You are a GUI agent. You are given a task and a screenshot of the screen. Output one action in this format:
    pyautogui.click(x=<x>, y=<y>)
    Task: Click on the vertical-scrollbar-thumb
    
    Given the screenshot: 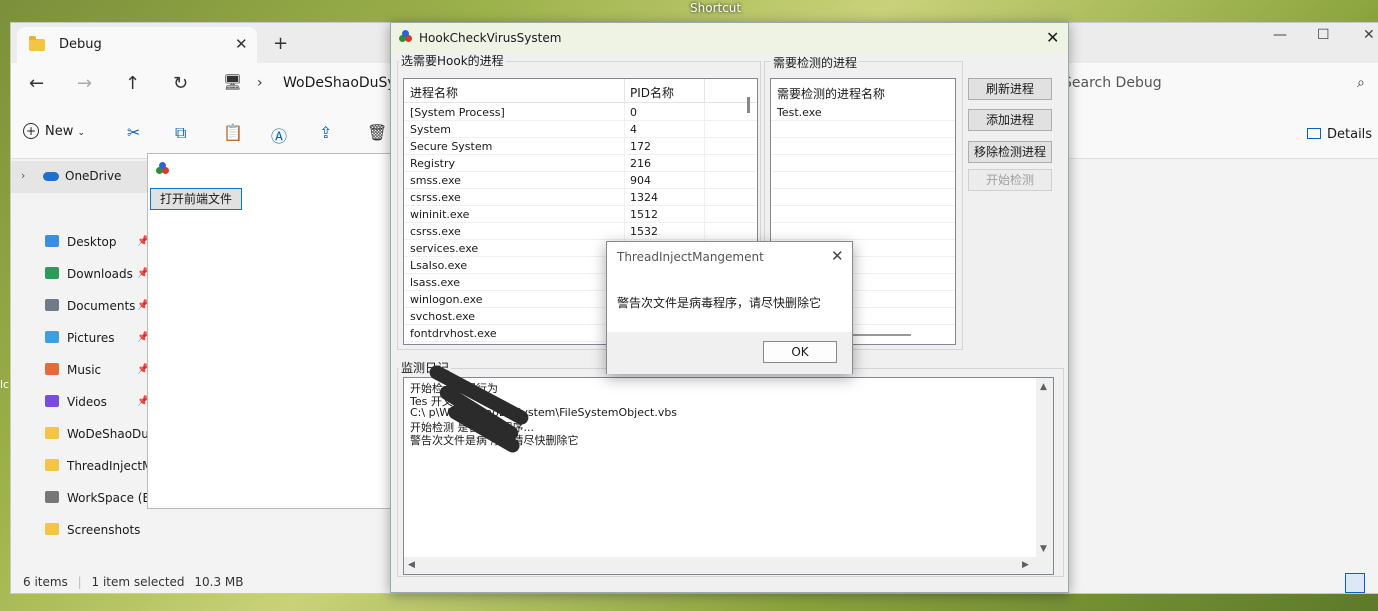 What is the action you would take?
    pyautogui.click(x=748, y=105)
    